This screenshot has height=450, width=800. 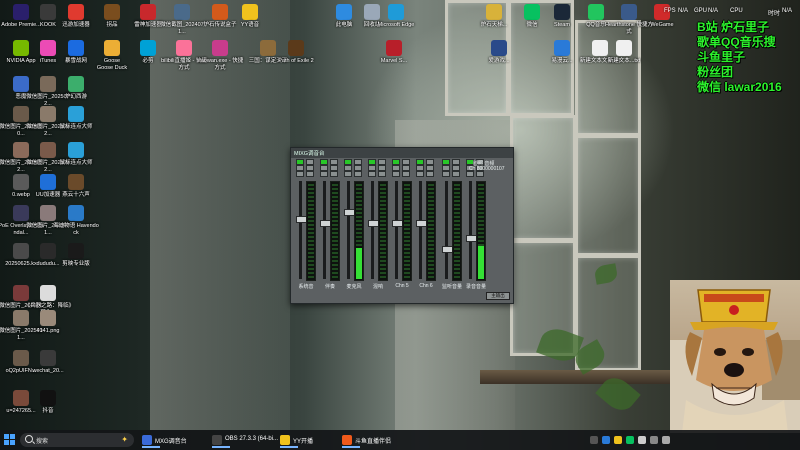 I want to click on webcam-overlay, so click(x=735, y=356).